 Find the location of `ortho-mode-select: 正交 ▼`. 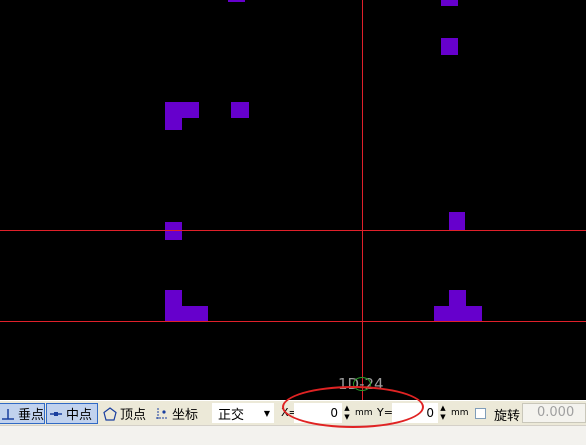

ortho-mode-select: 正交 ▼ is located at coordinates (243, 413).